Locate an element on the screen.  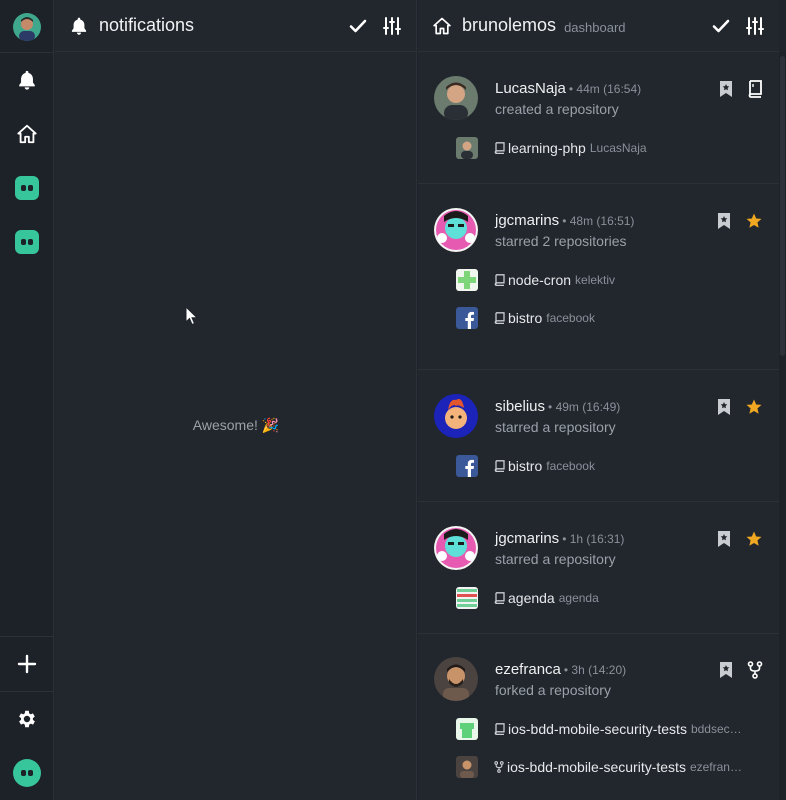
event-time: • 1h (16:31) is located at coordinates (593, 539).